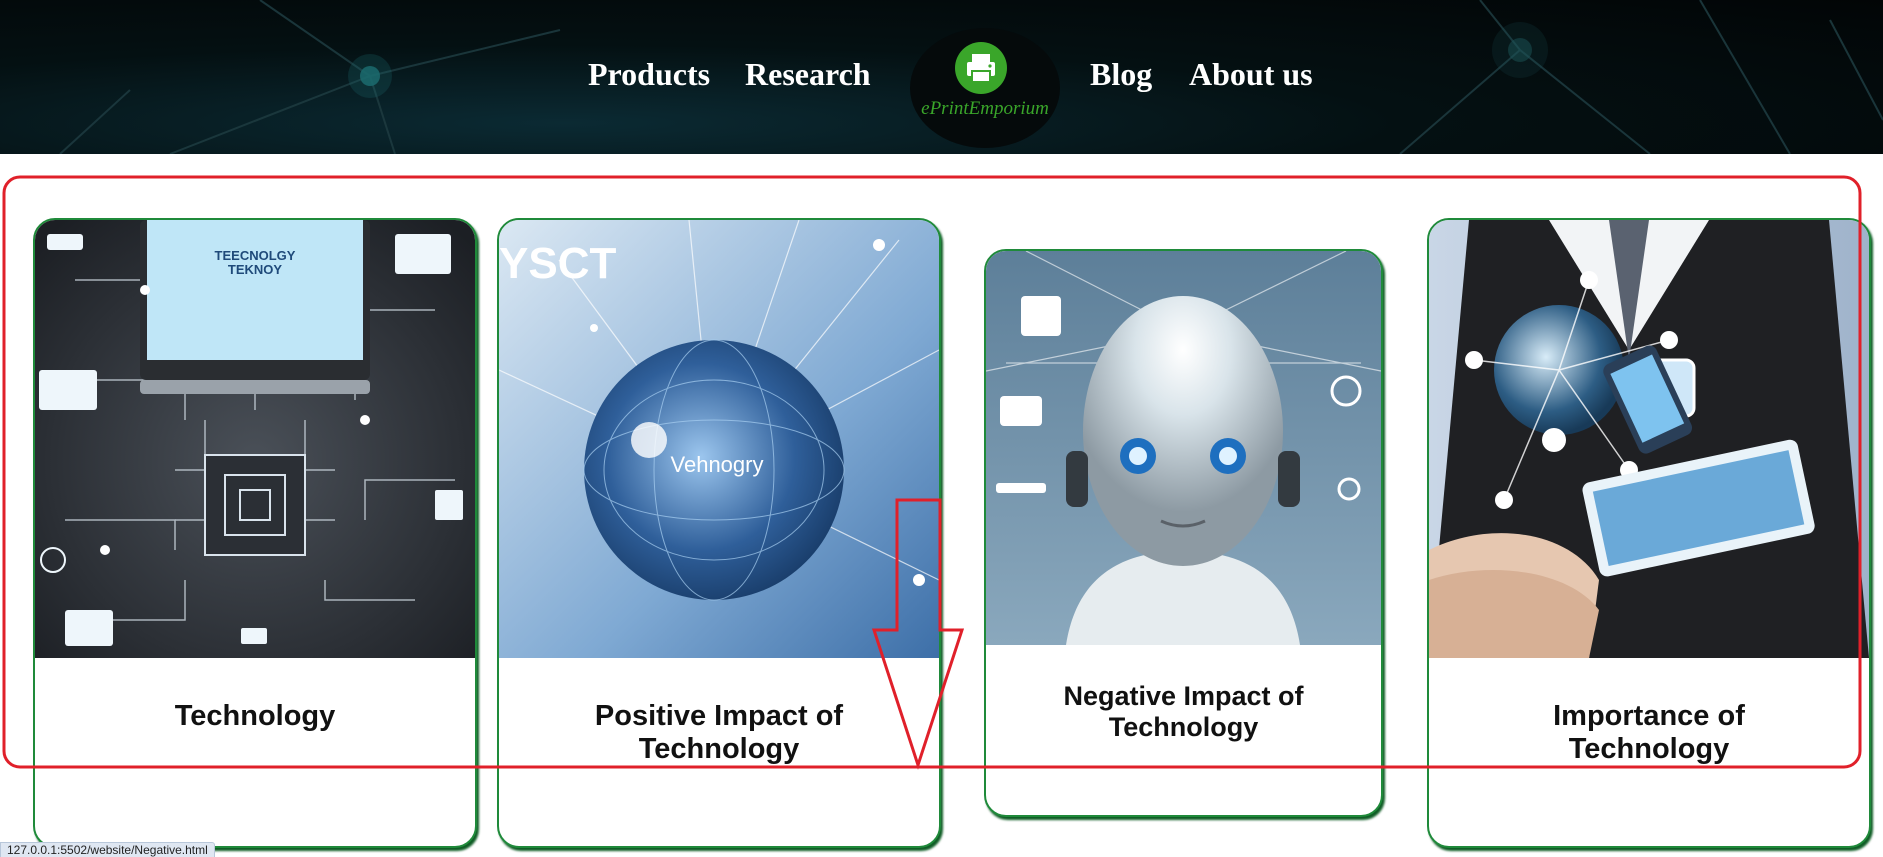  I want to click on businessman-globe-image, so click(1649, 439).